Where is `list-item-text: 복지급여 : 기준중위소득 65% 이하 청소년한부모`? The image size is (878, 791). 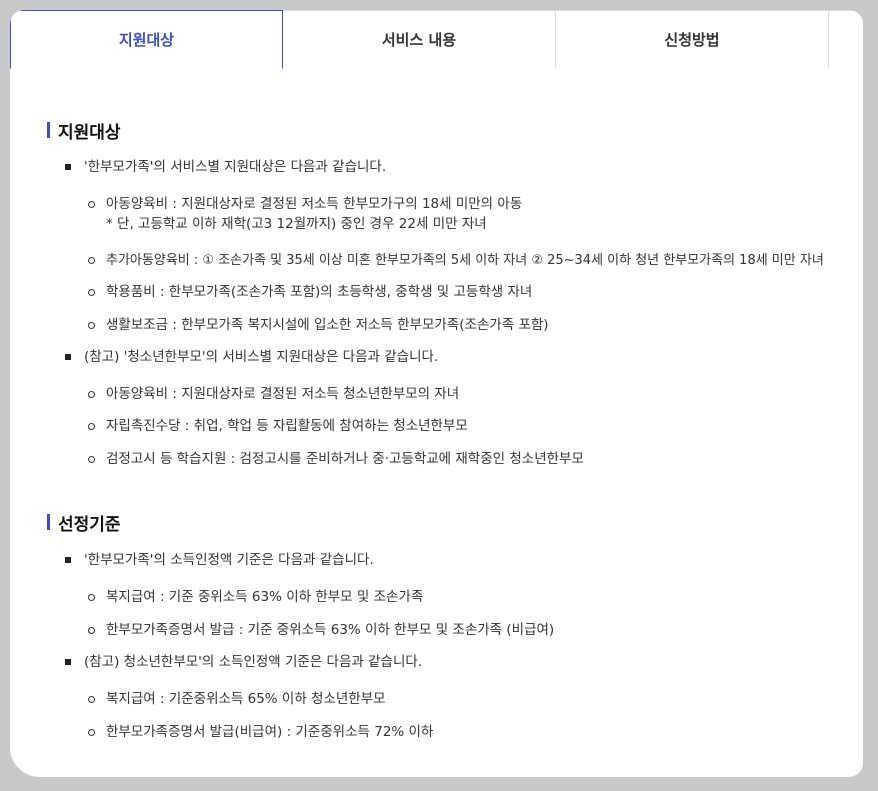 list-item-text: 복지급여 : 기준중위소득 65% 이하 청소년한부모 is located at coordinates (246, 699).